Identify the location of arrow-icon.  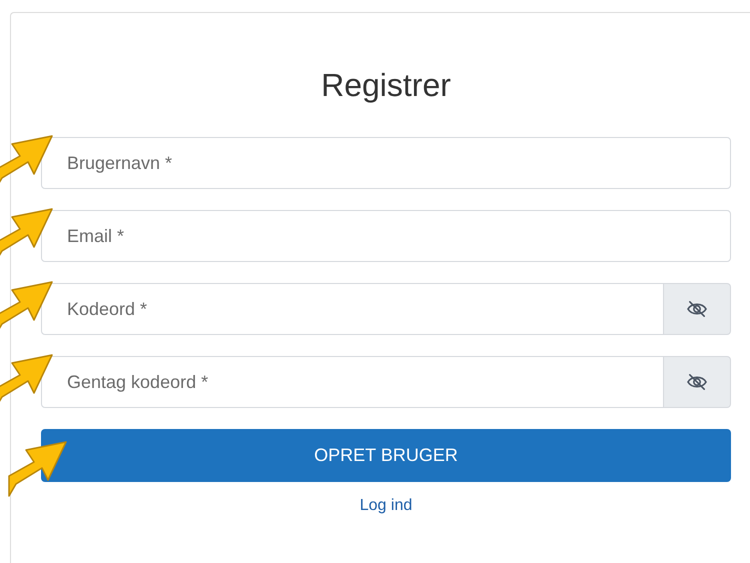
(38, 469).